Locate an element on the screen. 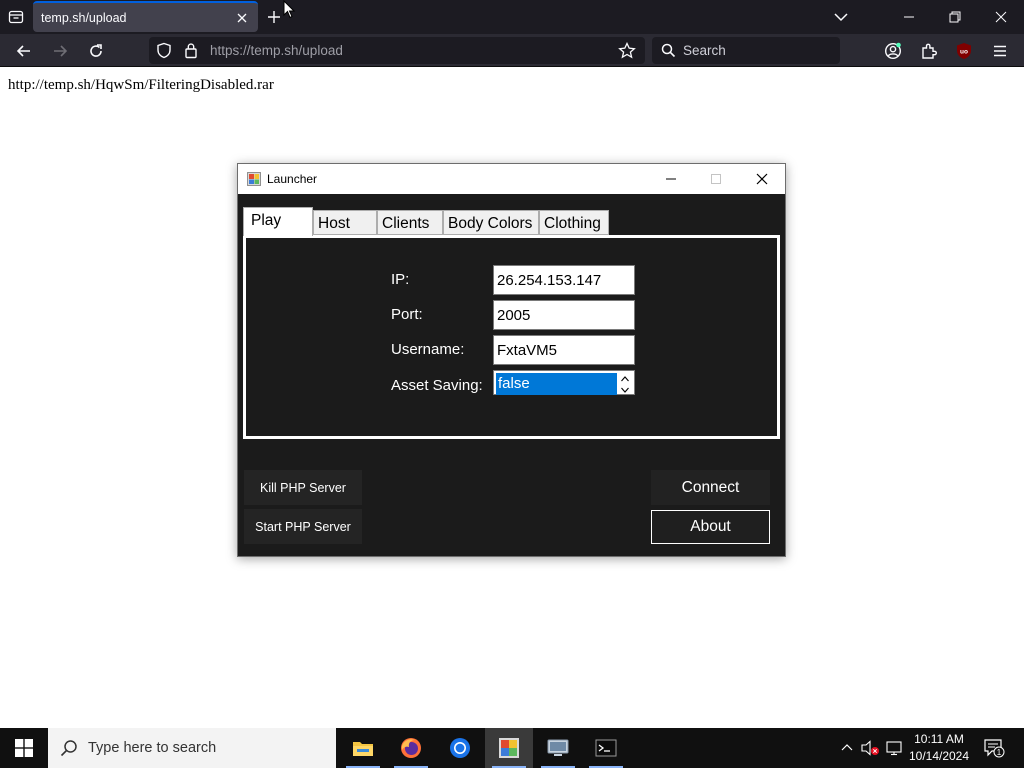 The image size is (1024, 768). chevron-up-icon is located at coordinates (847, 747).